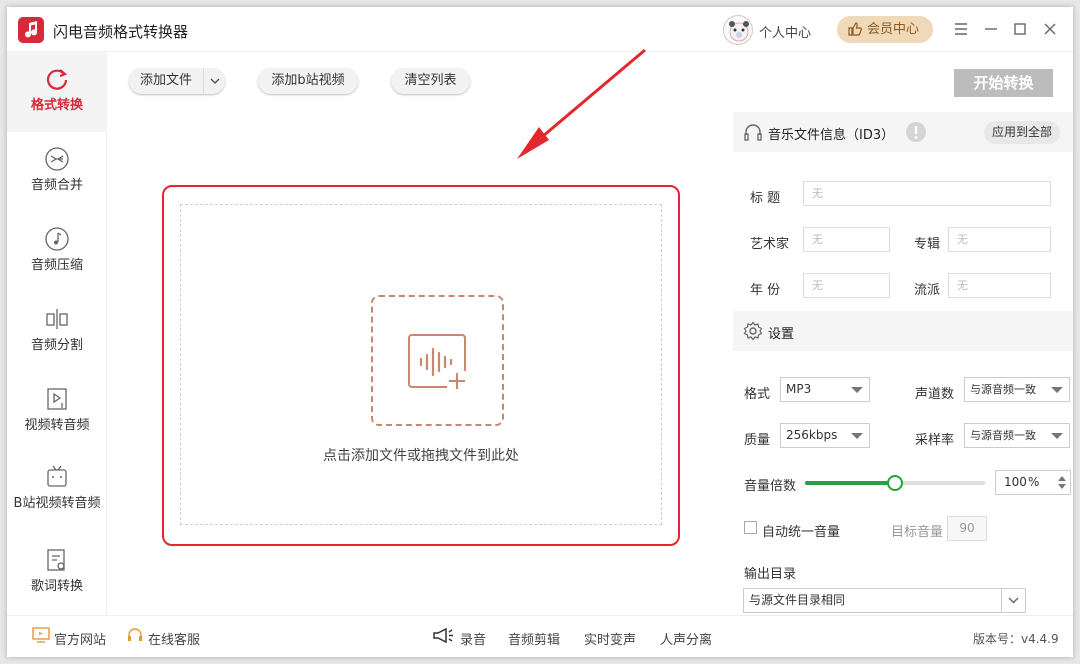 The image size is (1080, 664). What do you see at coordinates (56, 560) in the screenshot?
I see `lyrics-icon` at bounding box center [56, 560].